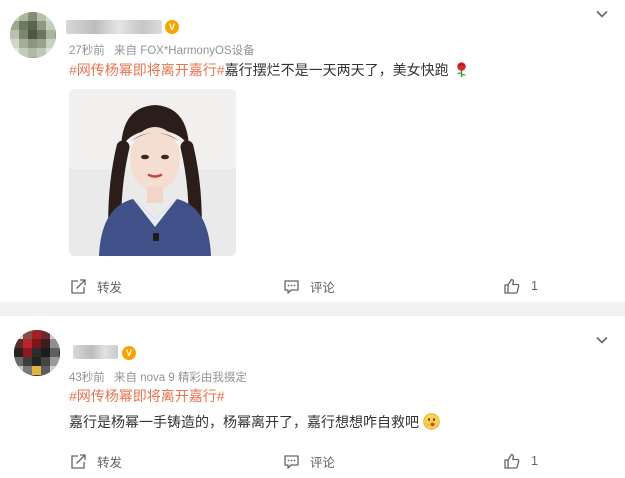  Describe the element at coordinates (336, 70) in the screenshot. I see `post-text: 嘉行摆烂不是一天两天了，美女快跑` at that location.